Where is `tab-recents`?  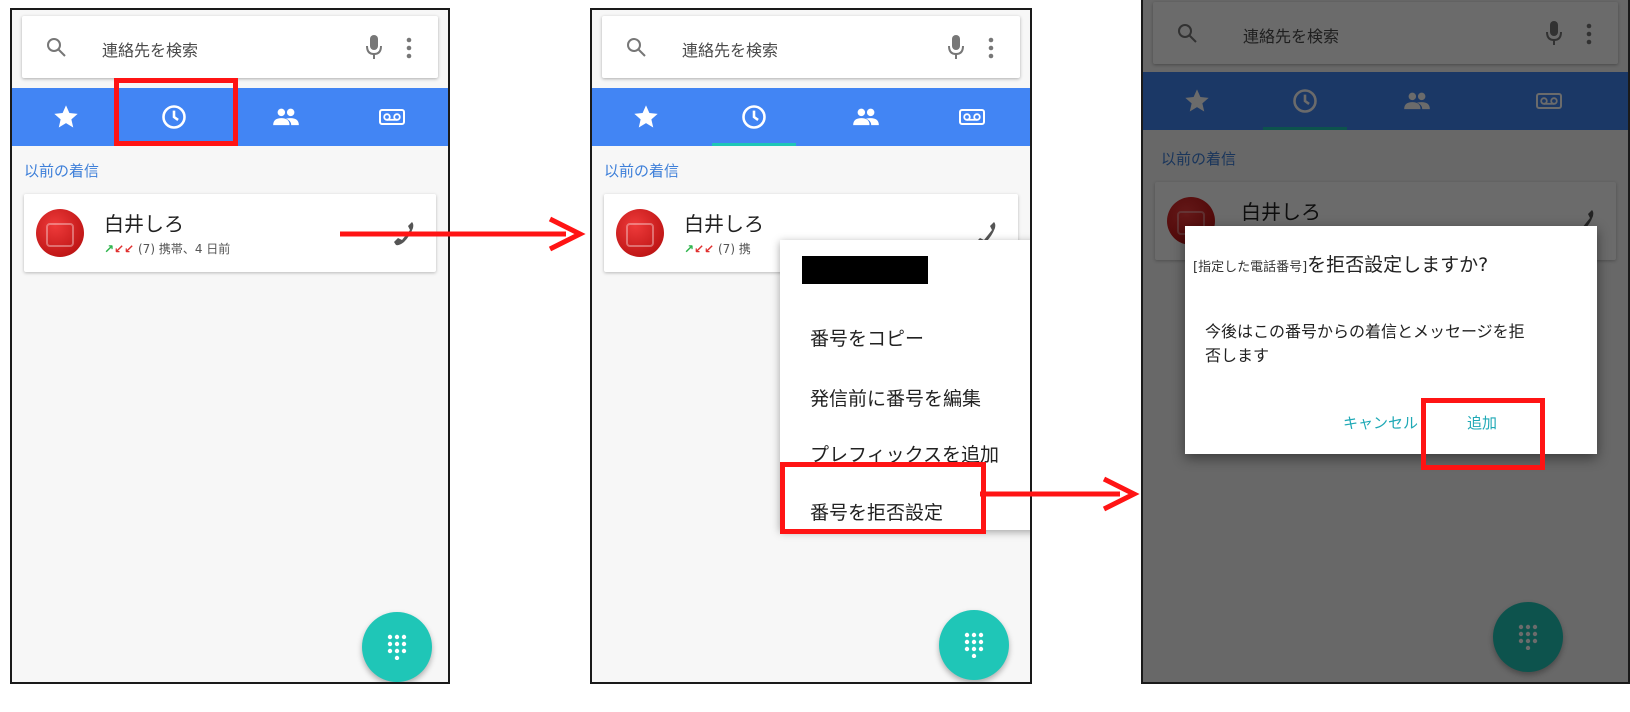
tab-recents is located at coordinates (754, 117).